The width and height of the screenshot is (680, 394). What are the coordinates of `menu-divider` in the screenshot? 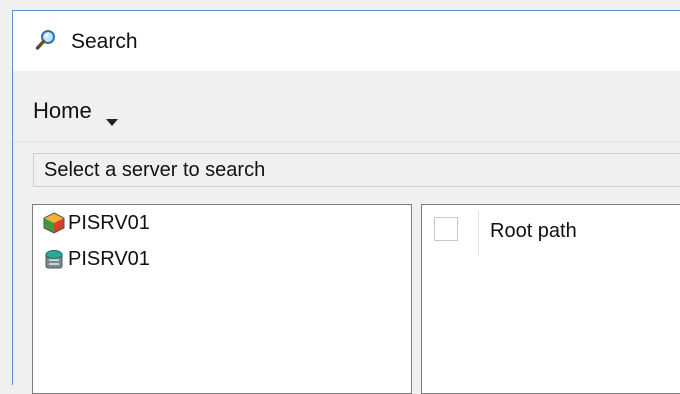 It's located at (346, 141).